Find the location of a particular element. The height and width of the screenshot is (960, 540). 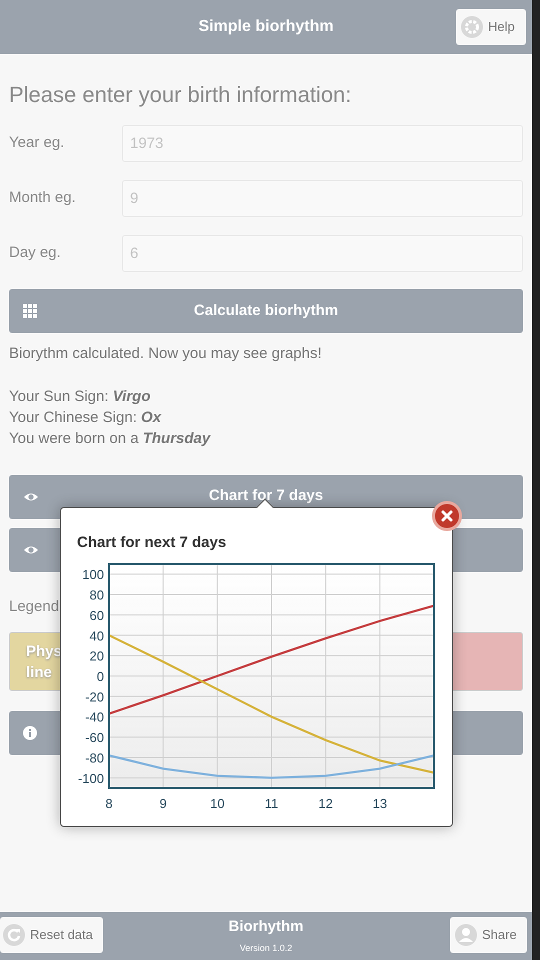

gear-icon is located at coordinates (472, 27).